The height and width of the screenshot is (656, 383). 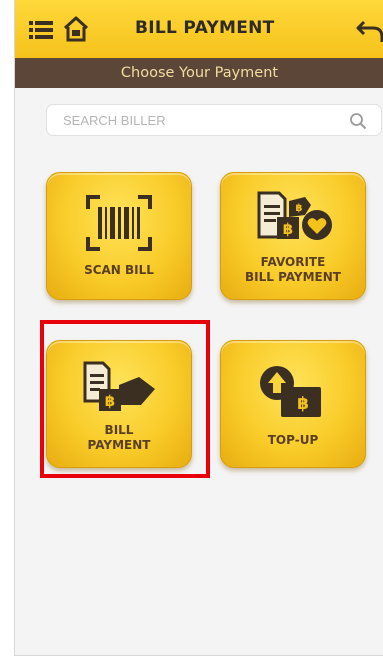 What do you see at coordinates (76, 29) in the screenshot?
I see `home-icon` at bounding box center [76, 29].